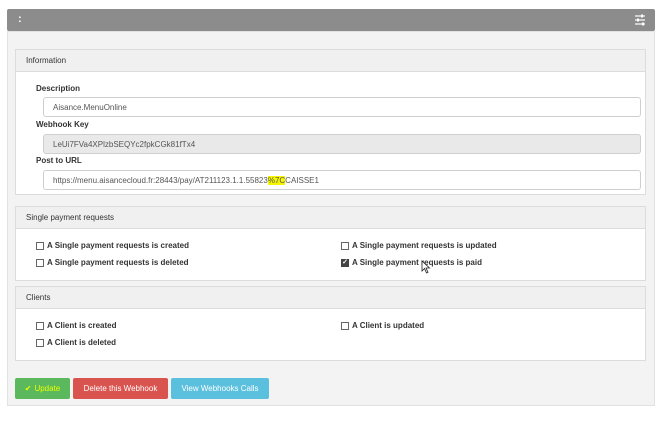 This screenshot has height=423, width=667. What do you see at coordinates (342, 144) in the screenshot?
I see `webhook-key-field: LeUi7FVa4XPlzbSEQYc2fpkCGk81fTx4` at bounding box center [342, 144].